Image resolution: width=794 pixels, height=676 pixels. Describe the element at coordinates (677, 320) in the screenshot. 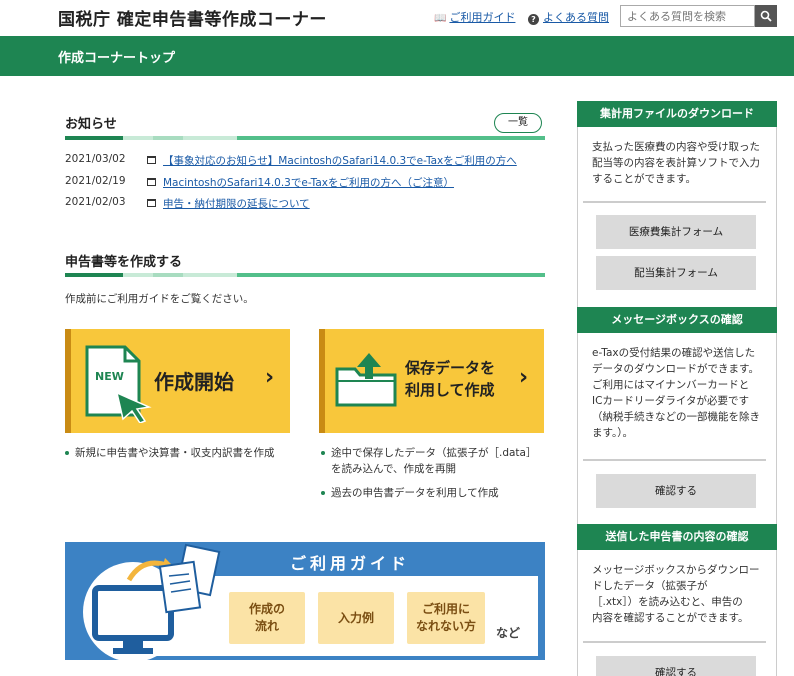

I see `messagebox-header: メッセージボックスの確認` at that location.